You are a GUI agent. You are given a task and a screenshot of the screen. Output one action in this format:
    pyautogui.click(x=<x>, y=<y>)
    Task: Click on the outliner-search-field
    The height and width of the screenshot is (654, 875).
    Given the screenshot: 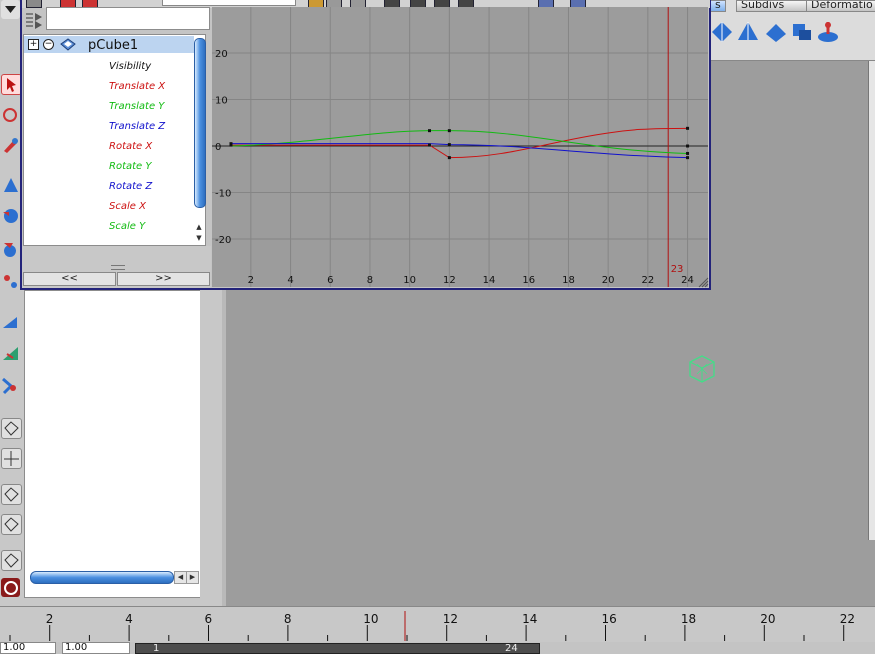 What is the action you would take?
    pyautogui.click(x=128, y=18)
    